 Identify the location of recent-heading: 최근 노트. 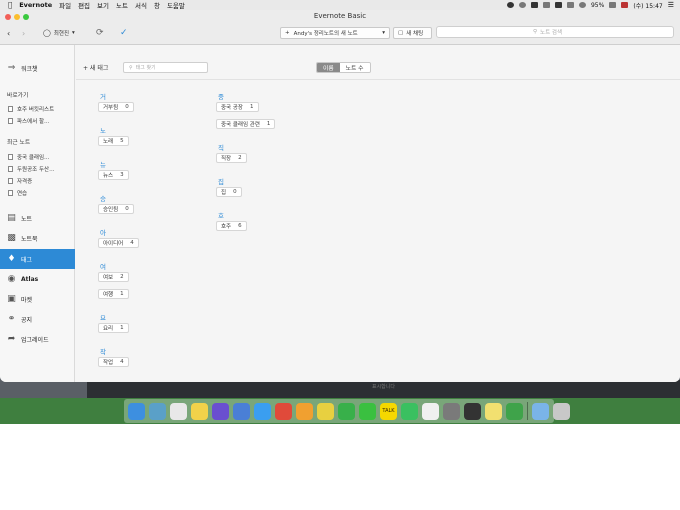
(19, 143).